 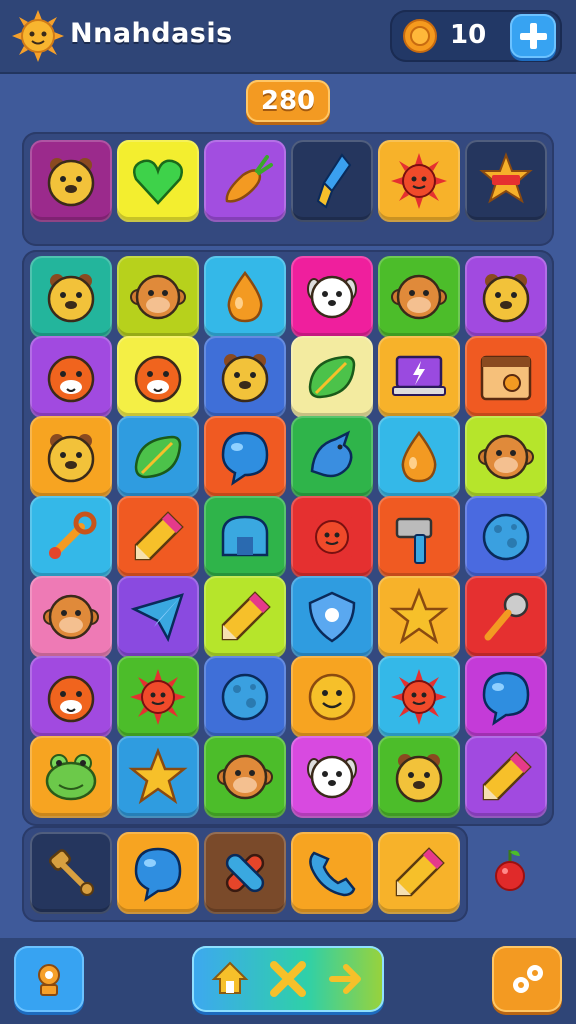 I want to click on planet-icon, so click(x=506, y=537).